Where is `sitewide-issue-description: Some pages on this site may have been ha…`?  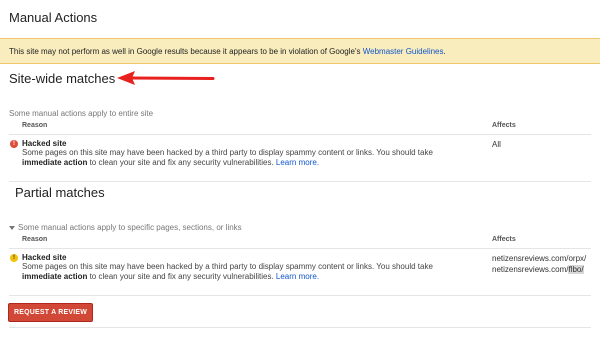
sitewide-issue-description: Some pages on this site may have been ha… is located at coordinates (227, 157).